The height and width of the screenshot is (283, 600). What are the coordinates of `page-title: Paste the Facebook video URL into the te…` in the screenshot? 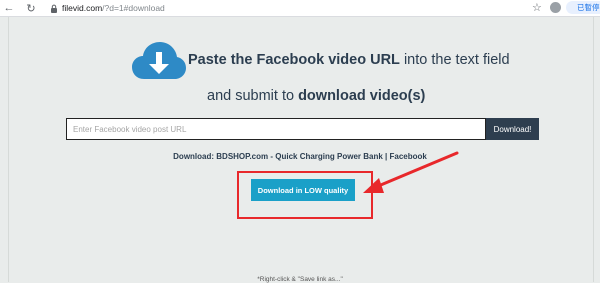 It's located at (349, 60).